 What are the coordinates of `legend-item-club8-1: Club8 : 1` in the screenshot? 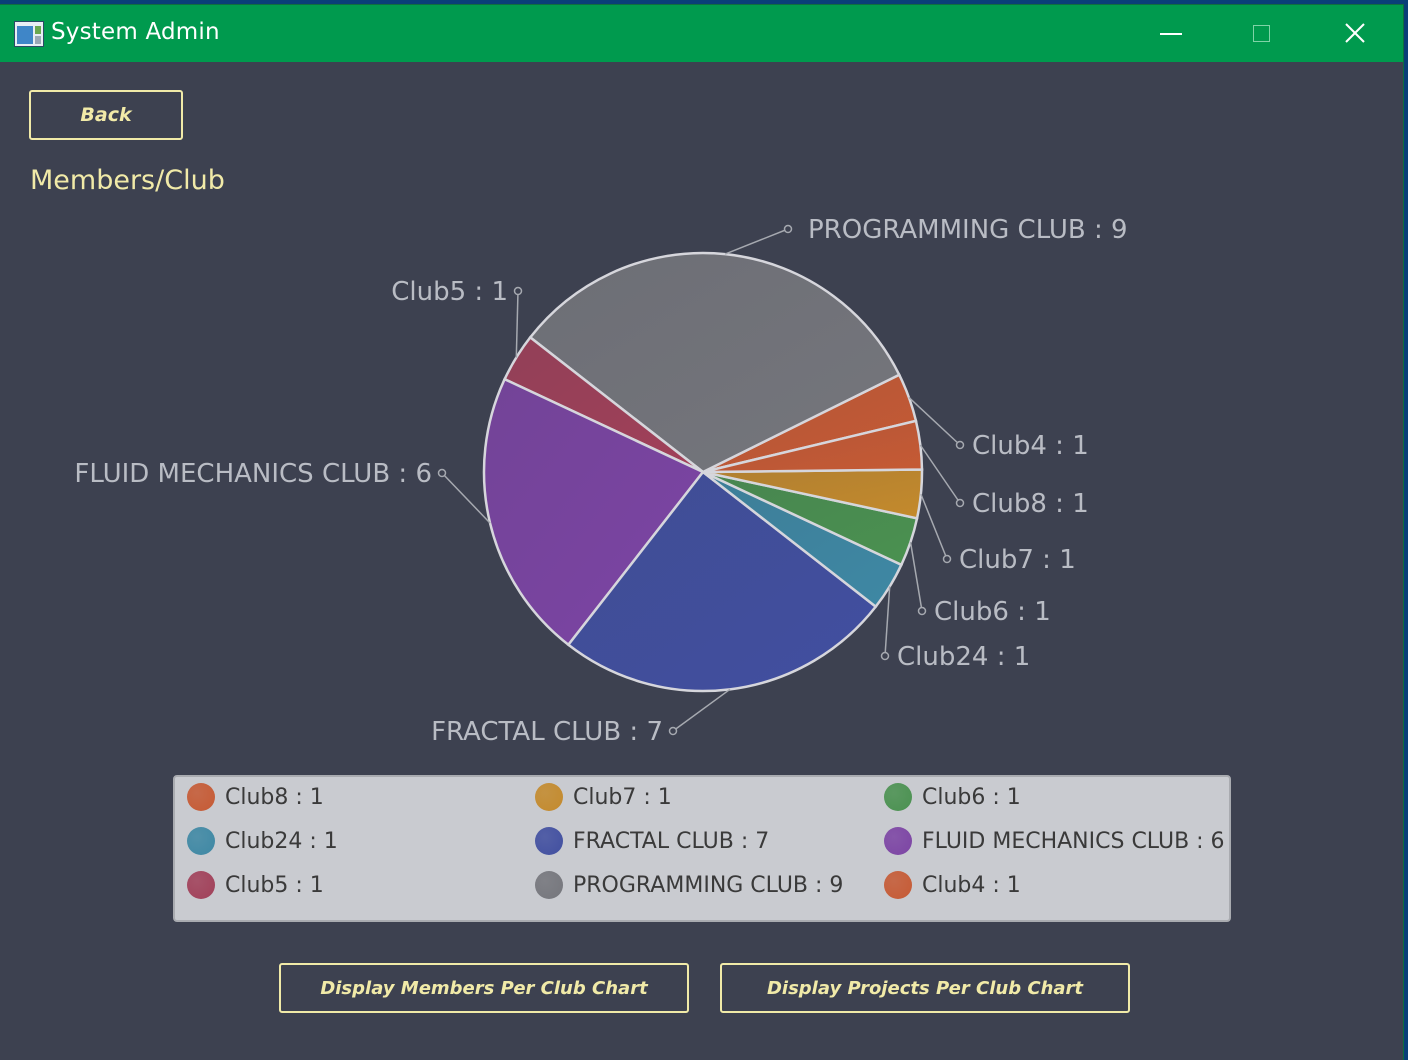 It's located at (255, 797).